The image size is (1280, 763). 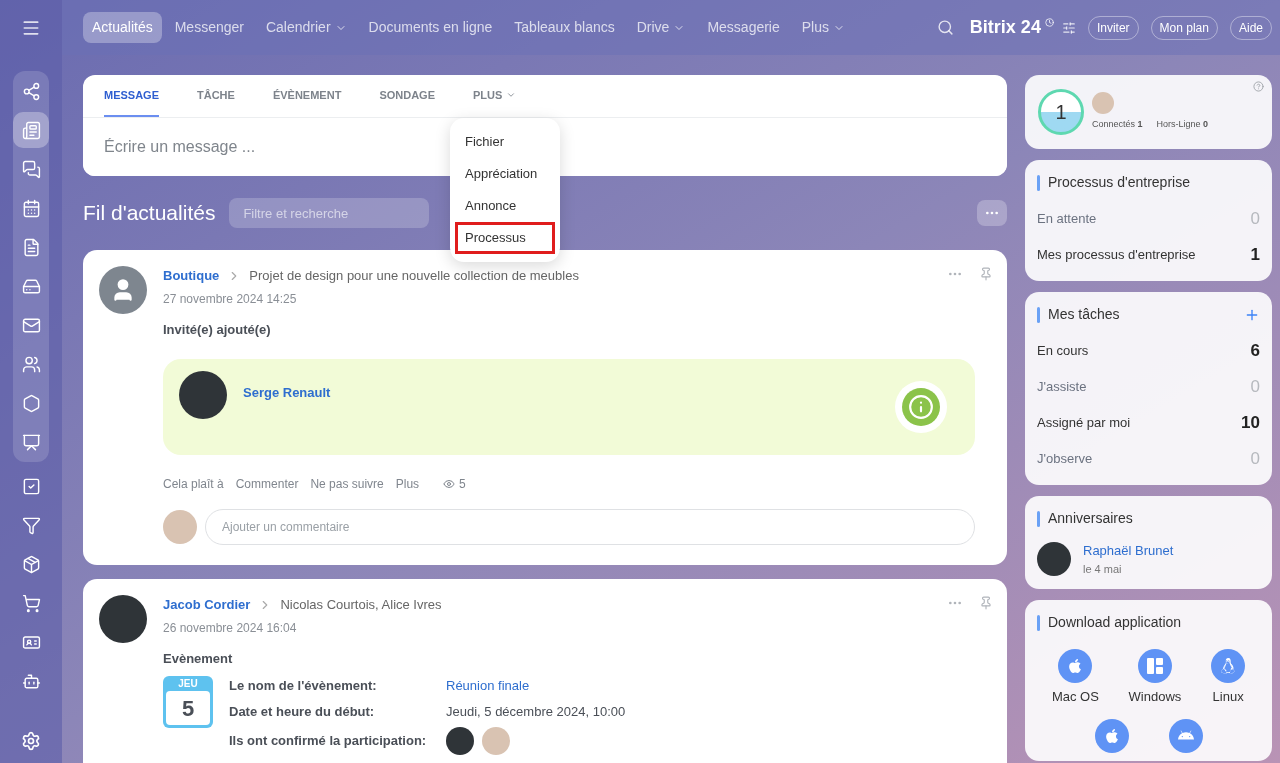 What do you see at coordinates (449, 484) in the screenshot?
I see `eye-icon` at bounding box center [449, 484].